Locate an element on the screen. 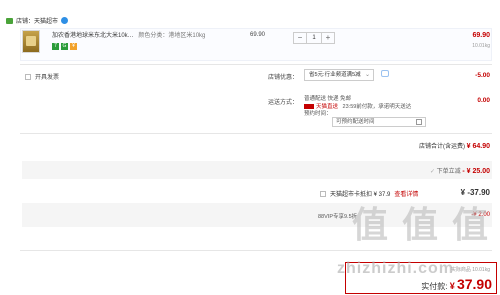 The height and width of the screenshot is (295, 500). order-discount: ✓ 下单立减 - ¥ 25.00 is located at coordinates (460, 170).